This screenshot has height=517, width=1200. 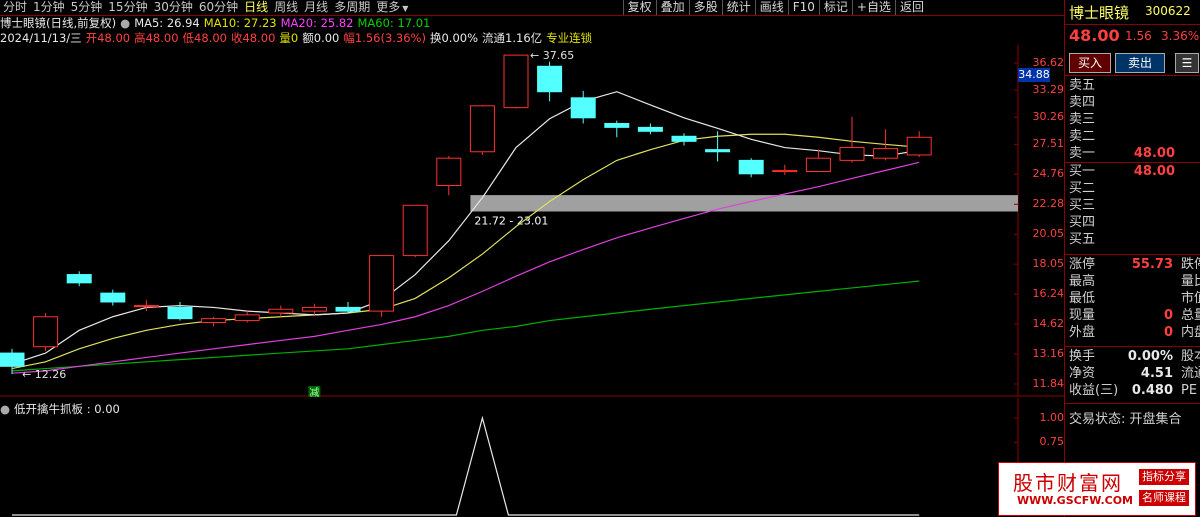 I want to click on price-axis-label: 30.26, so click(x=1048, y=117).